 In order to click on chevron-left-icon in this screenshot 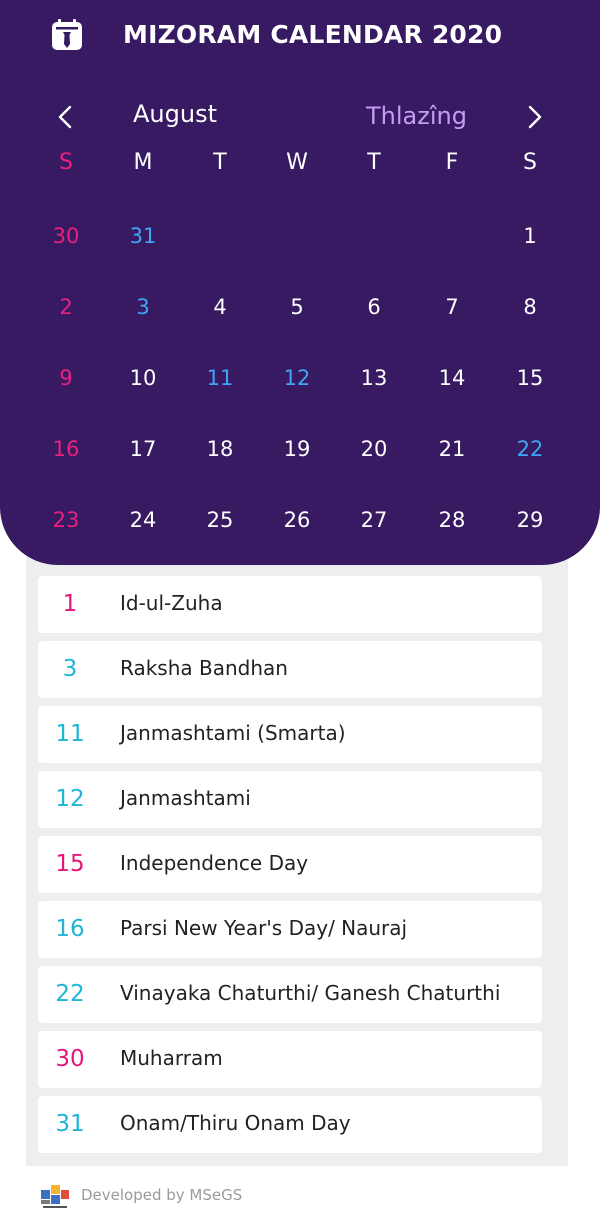, I will do `click(66, 117)`.